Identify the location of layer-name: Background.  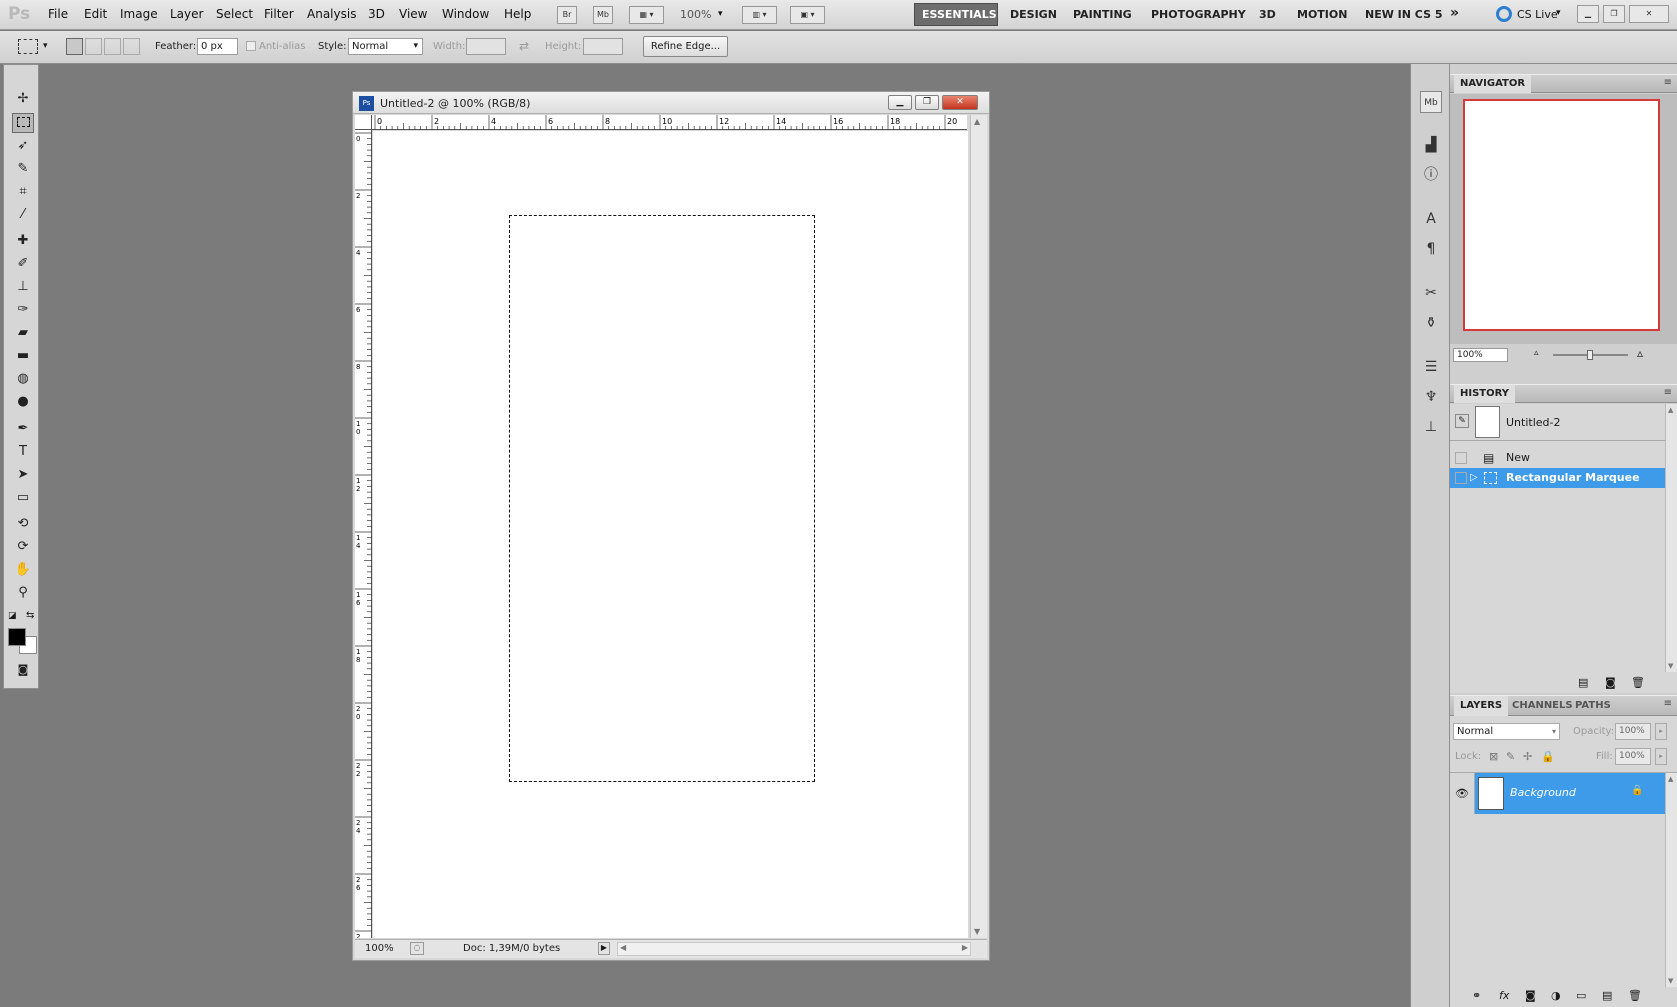
(1543, 792).